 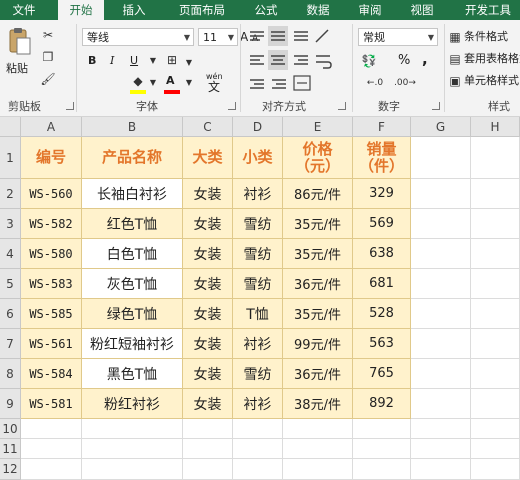 What do you see at coordinates (17, 69) in the screenshot?
I see `paste-label: 粘贴` at bounding box center [17, 69].